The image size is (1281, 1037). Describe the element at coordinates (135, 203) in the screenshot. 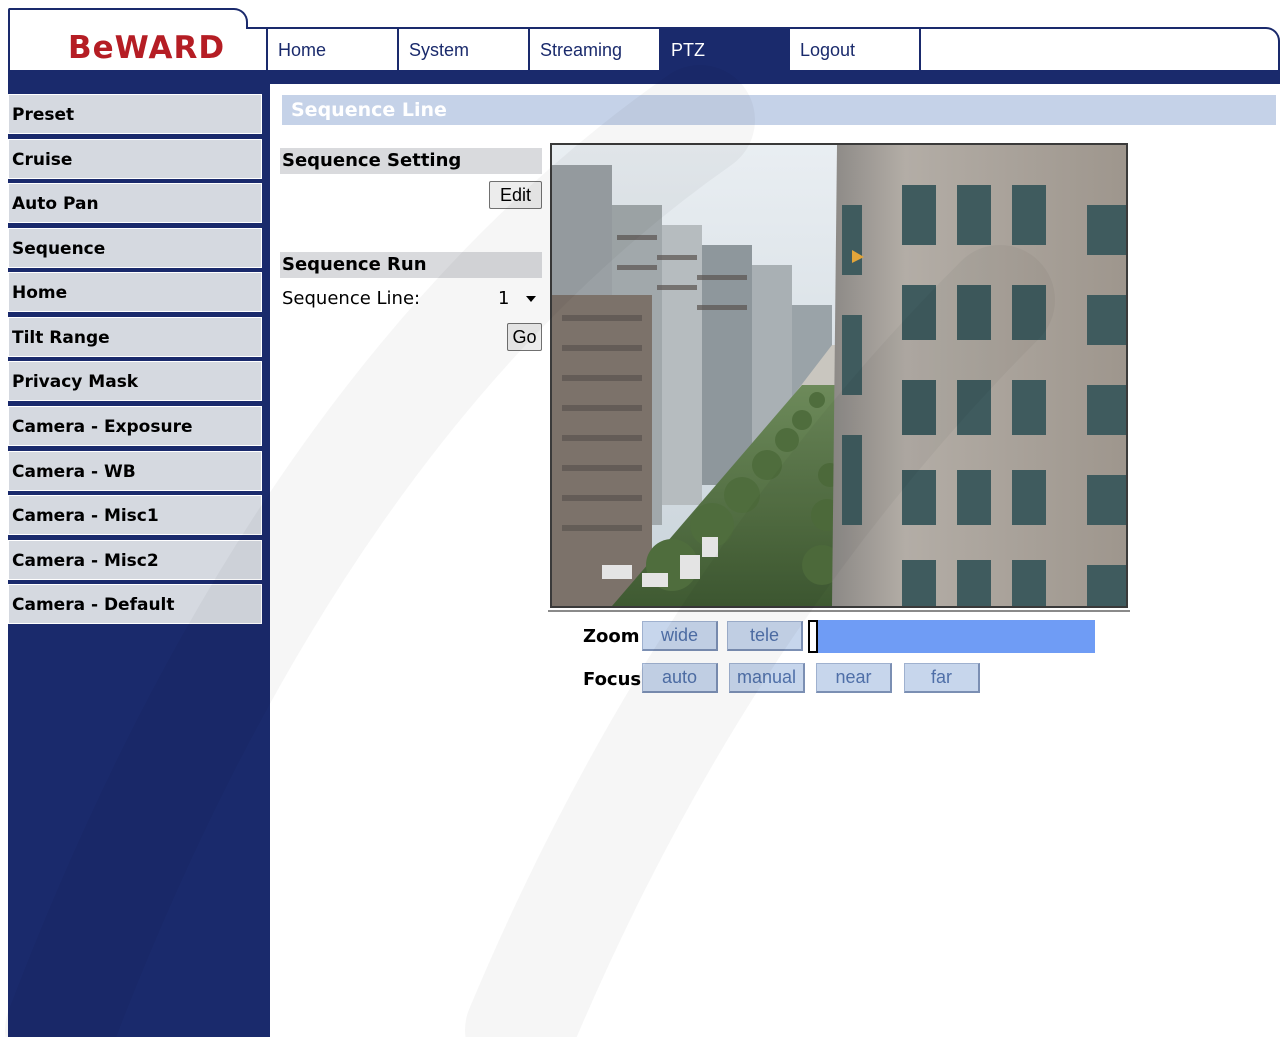

I see `sidebar-item-auto-pan: Auto Pan` at that location.